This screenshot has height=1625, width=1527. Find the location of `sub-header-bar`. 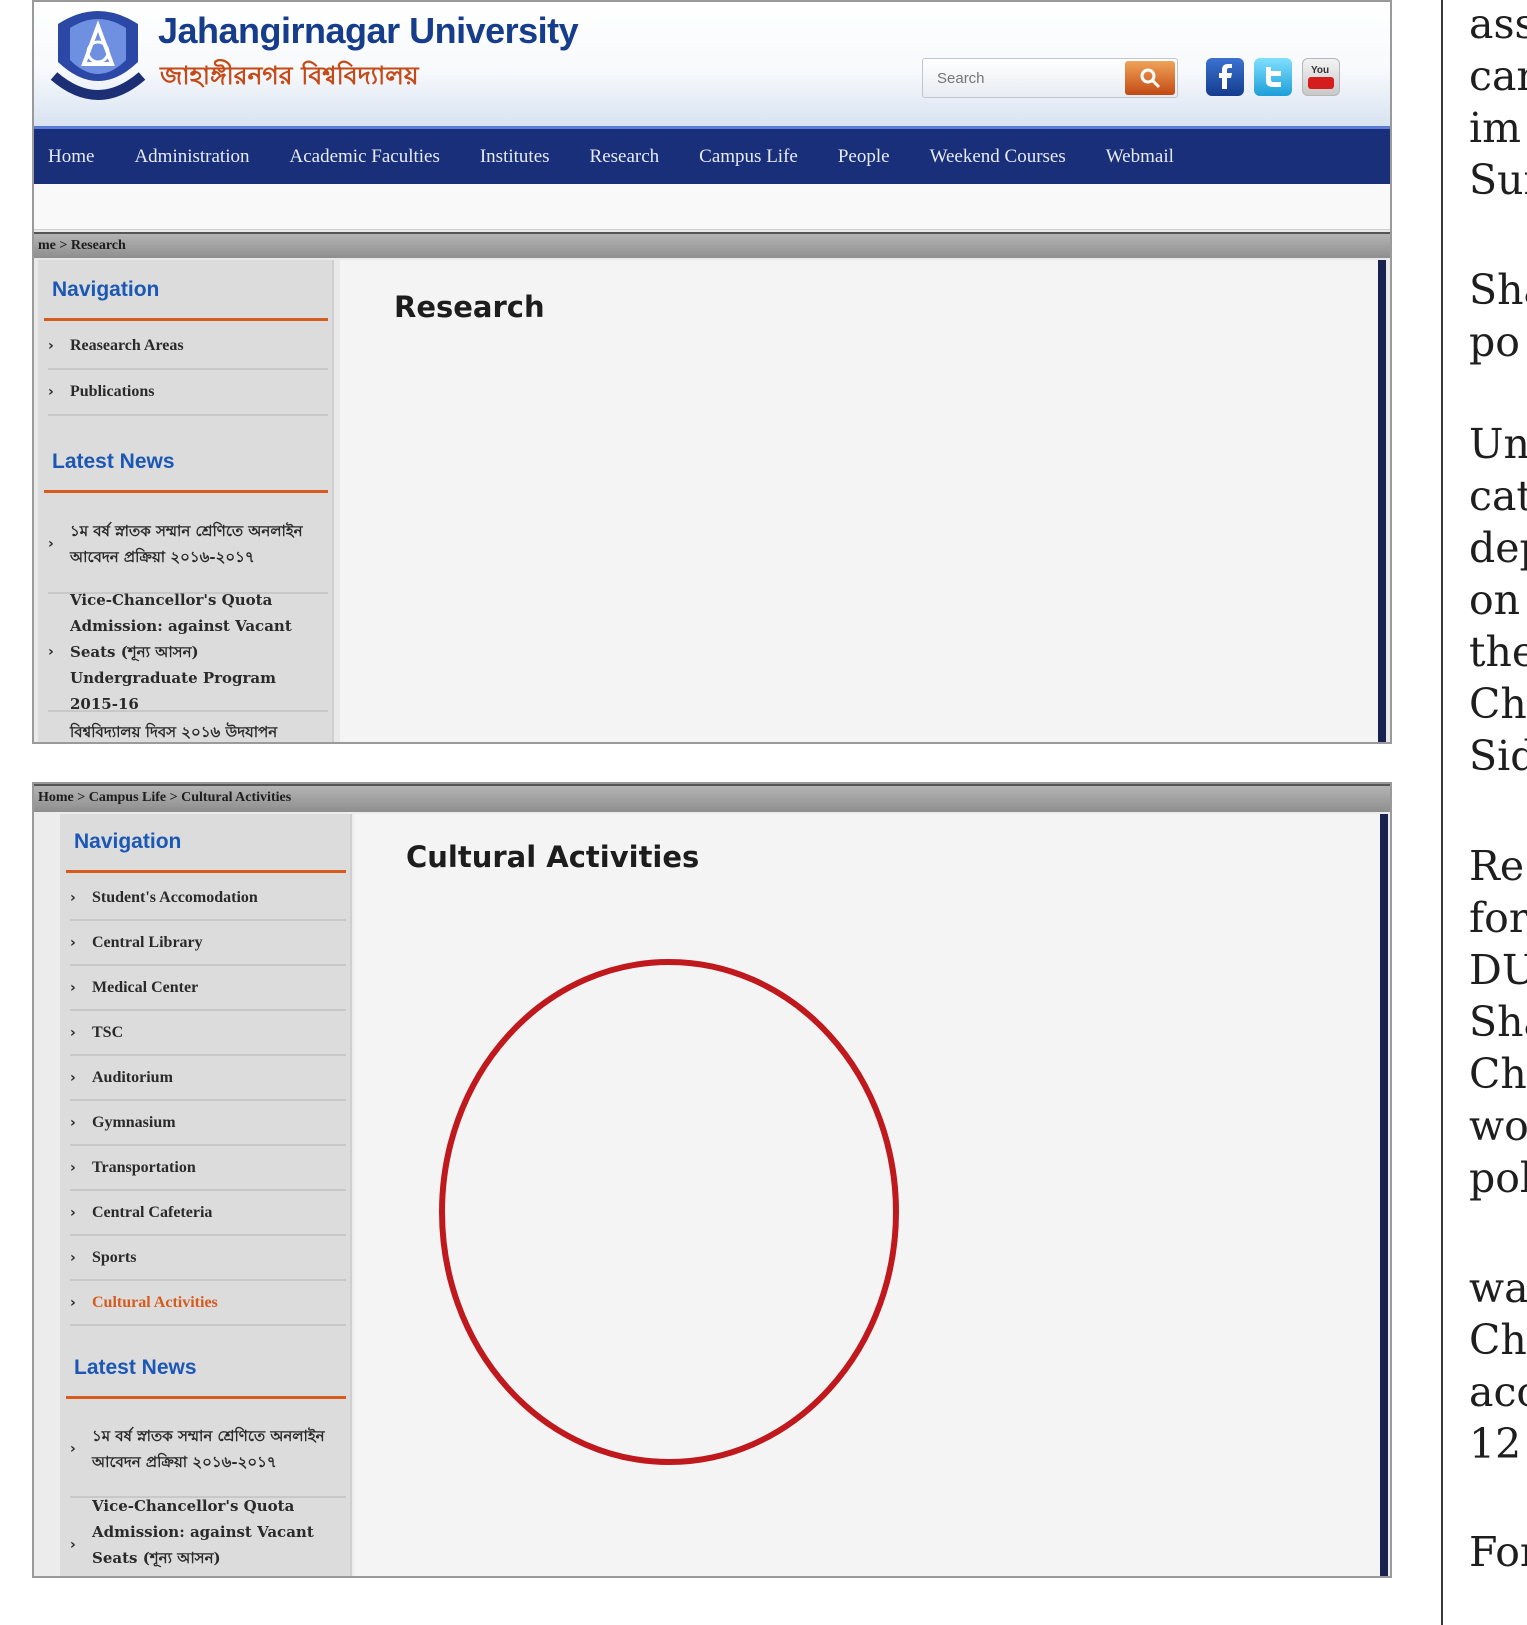

sub-header-bar is located at coordinates (712, 207).